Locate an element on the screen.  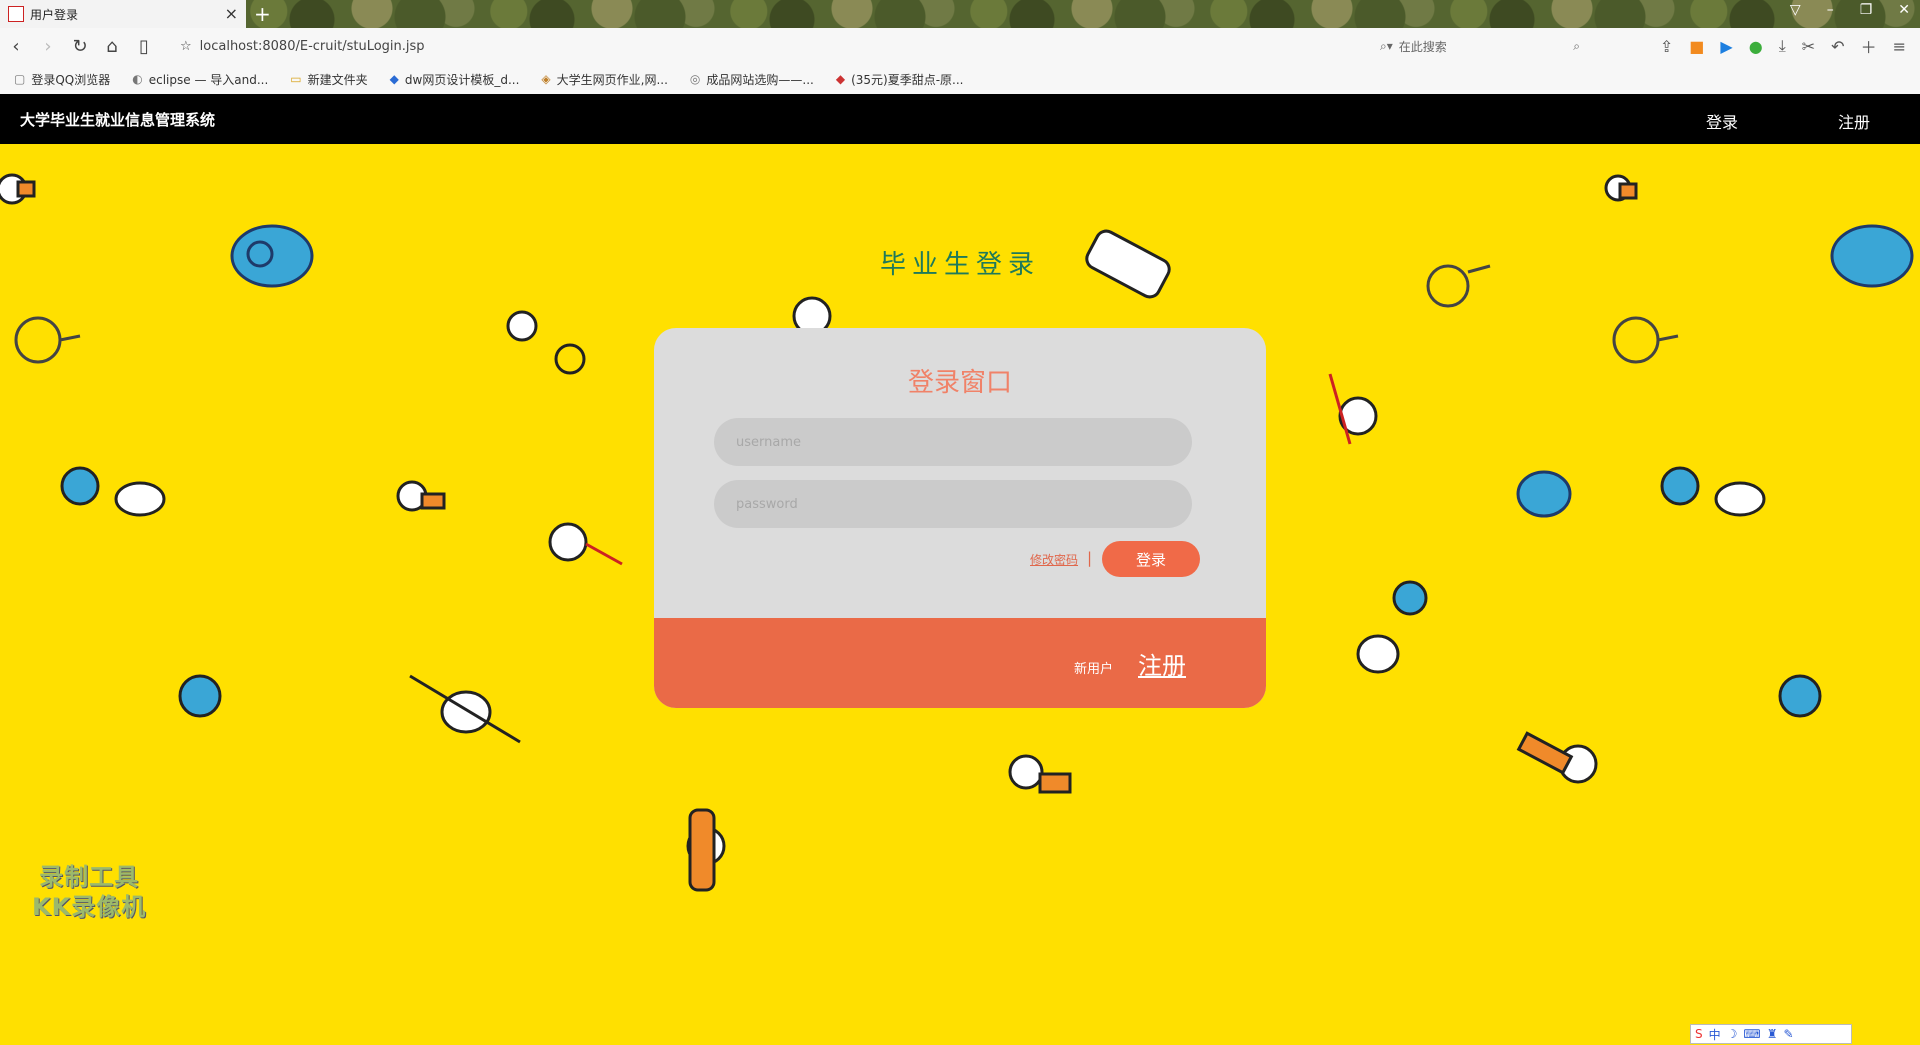
sogou-icon: S is located at coordinates (1699, 1034).